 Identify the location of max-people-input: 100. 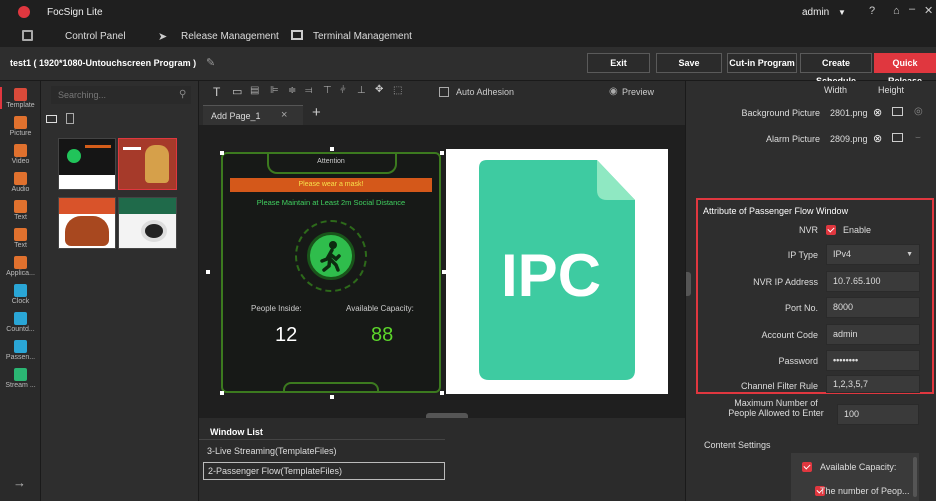
(878, 414).